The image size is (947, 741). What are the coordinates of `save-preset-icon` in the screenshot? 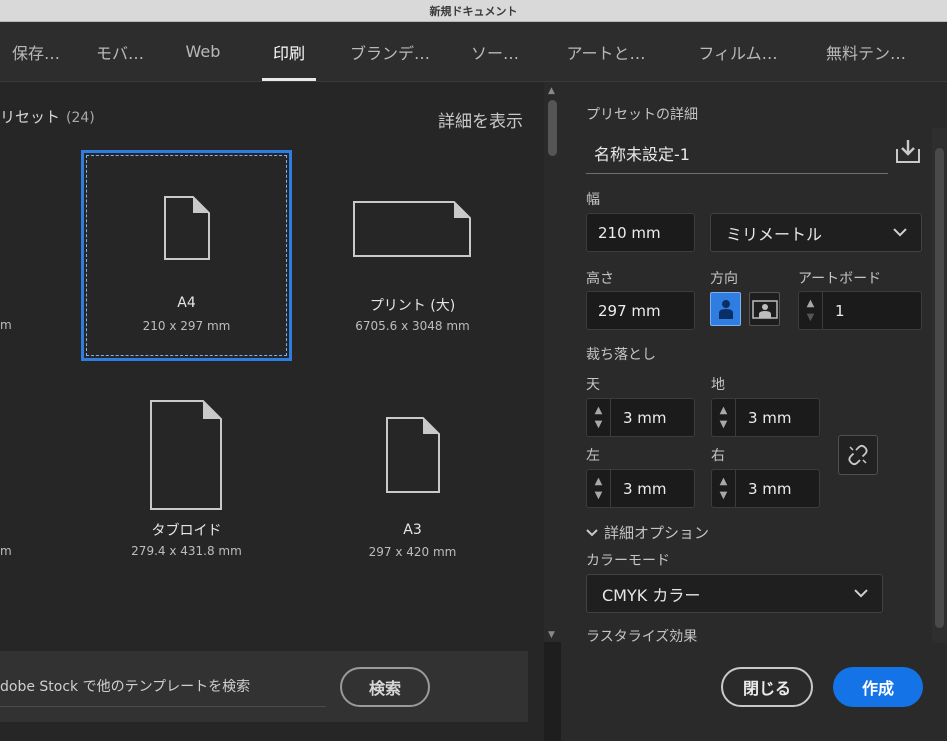 It's located at (908, 151).